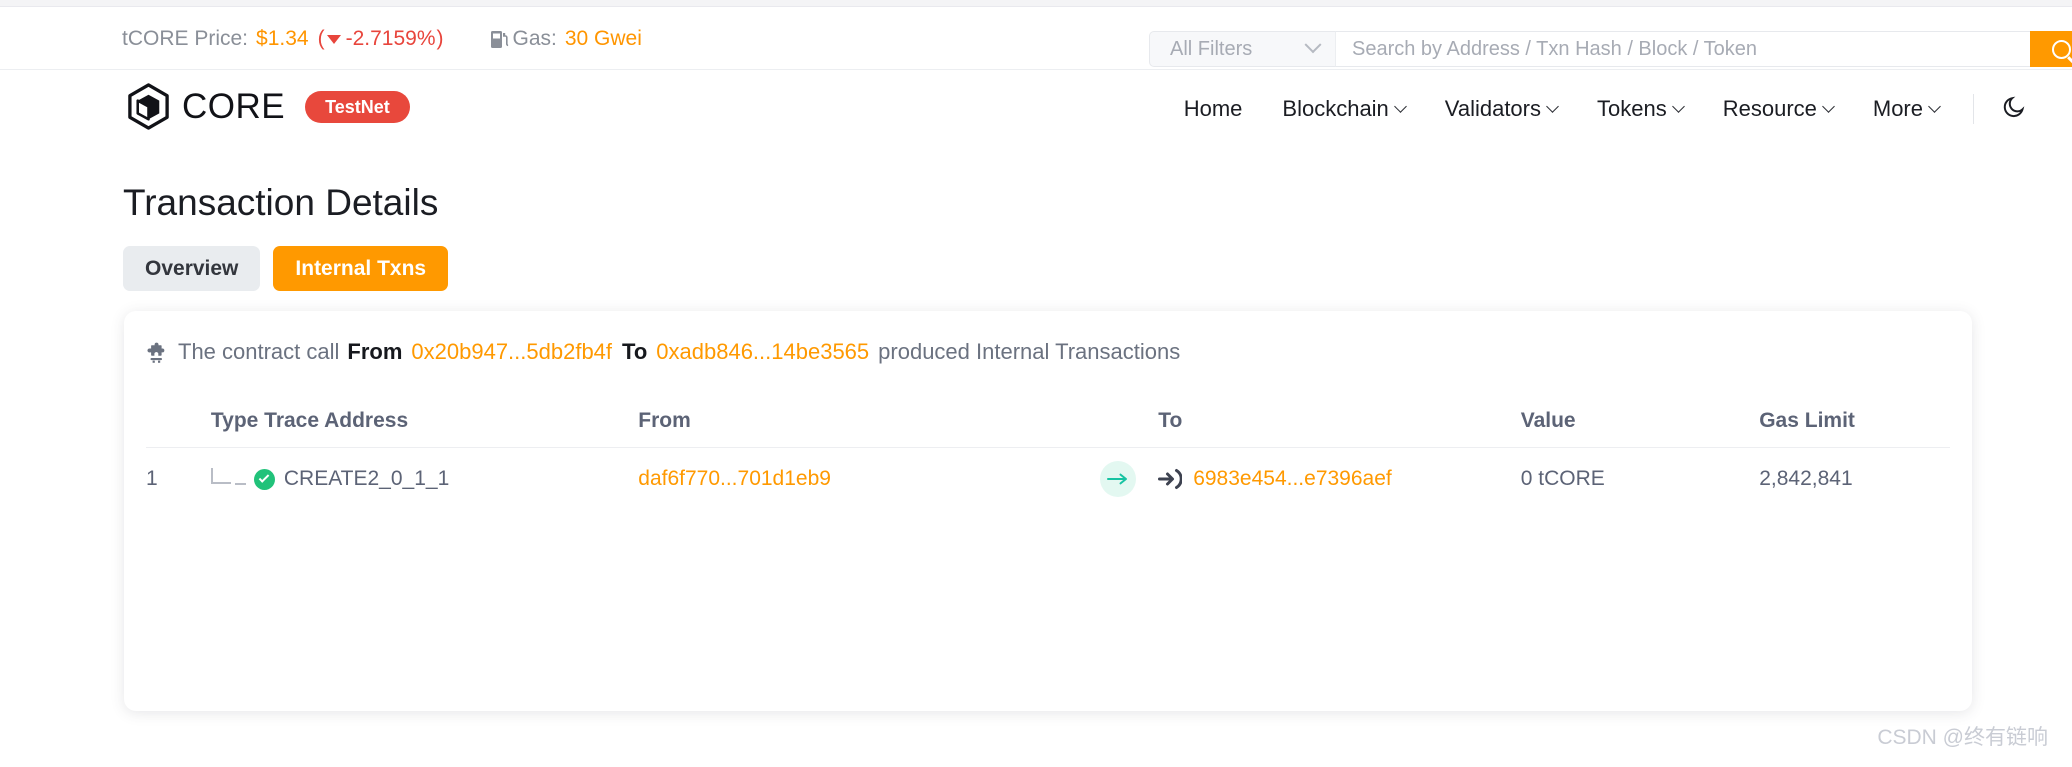 The image size is (2072, 767). What do you see at coordinates (375, 351) in the screenshot?
I see `from-label: From` at bounding box center [375, 351].